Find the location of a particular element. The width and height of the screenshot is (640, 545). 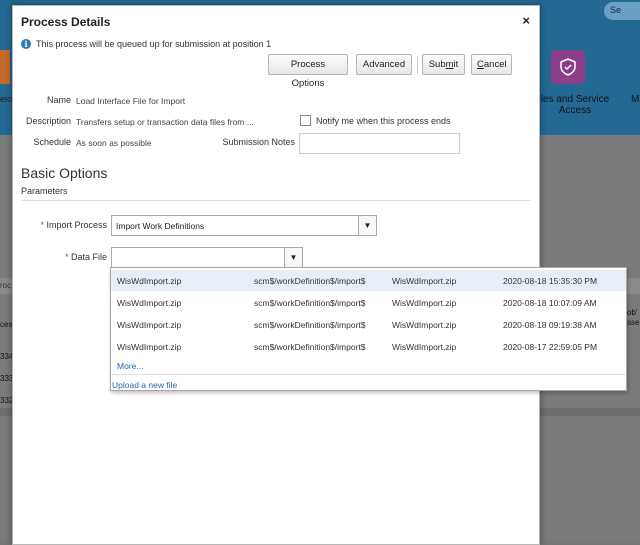

app-tile-sales-service is located at coordinates (568, 67).